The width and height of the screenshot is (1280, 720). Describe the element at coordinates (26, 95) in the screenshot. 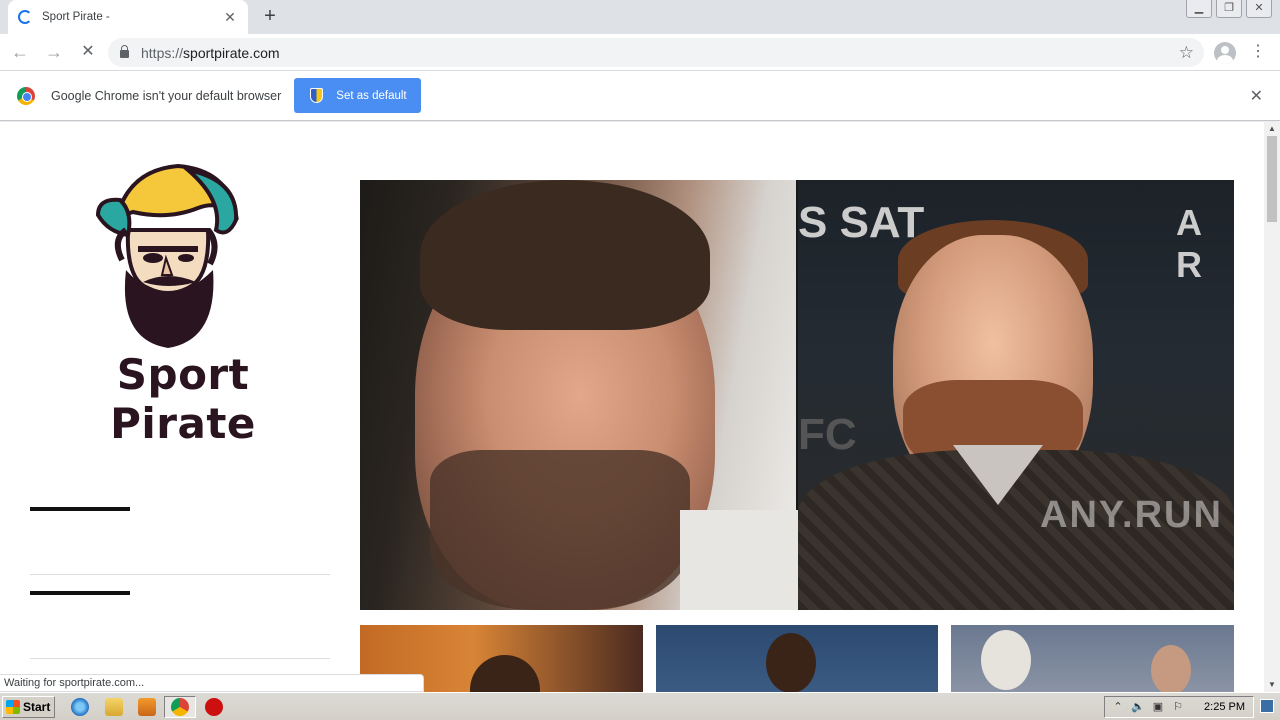

I see `chrome-logo-icon` at that location.